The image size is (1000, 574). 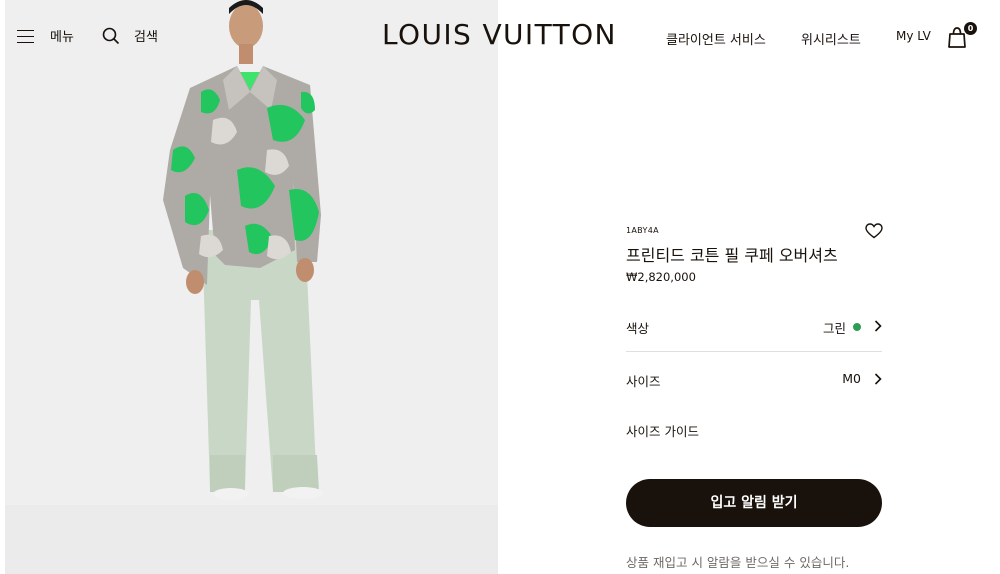 I want to click on menu-label: 메뉴, so click(x=62, y=37).